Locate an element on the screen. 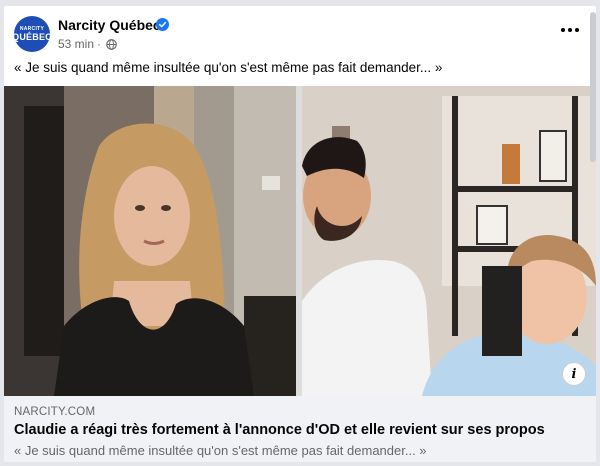 The image size is (600, 466). avatar-line2: QUÉBEC is located at coordinates (32, 36).